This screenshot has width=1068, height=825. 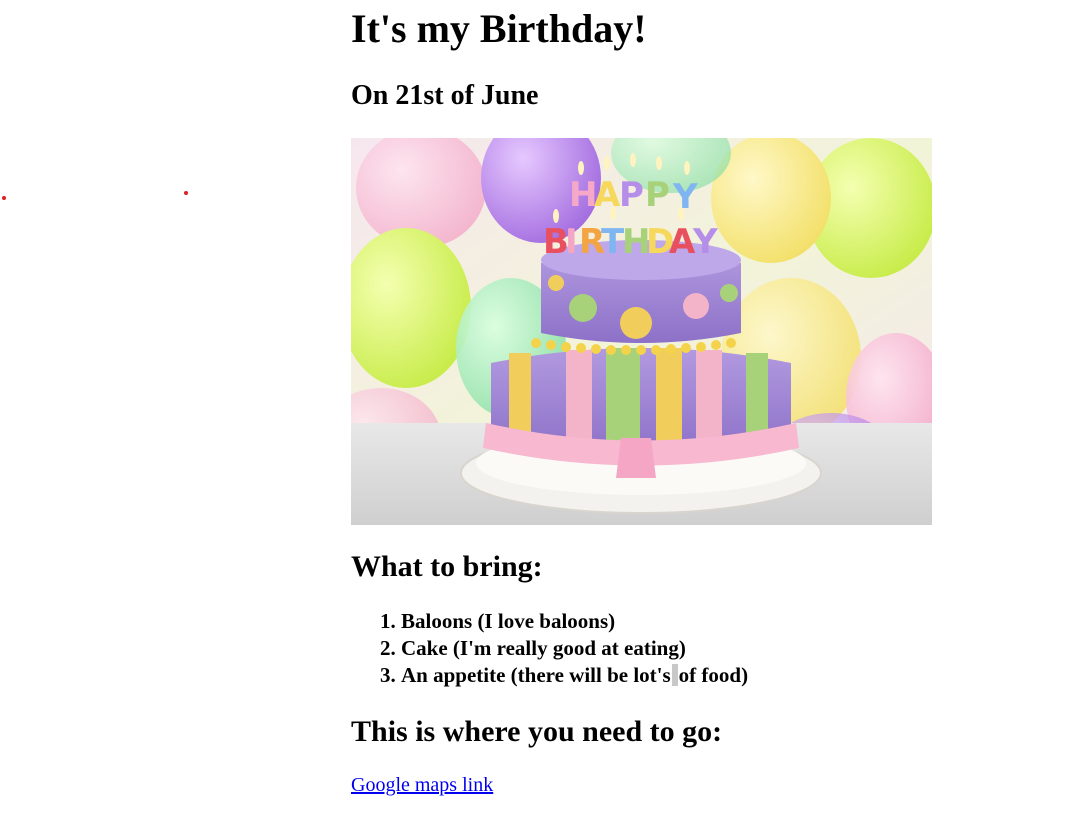 What do you see at coordinates (499, 28) in the screenshot?
I see `page-title: It's my Birthday!` at bounding box center [499, 28].